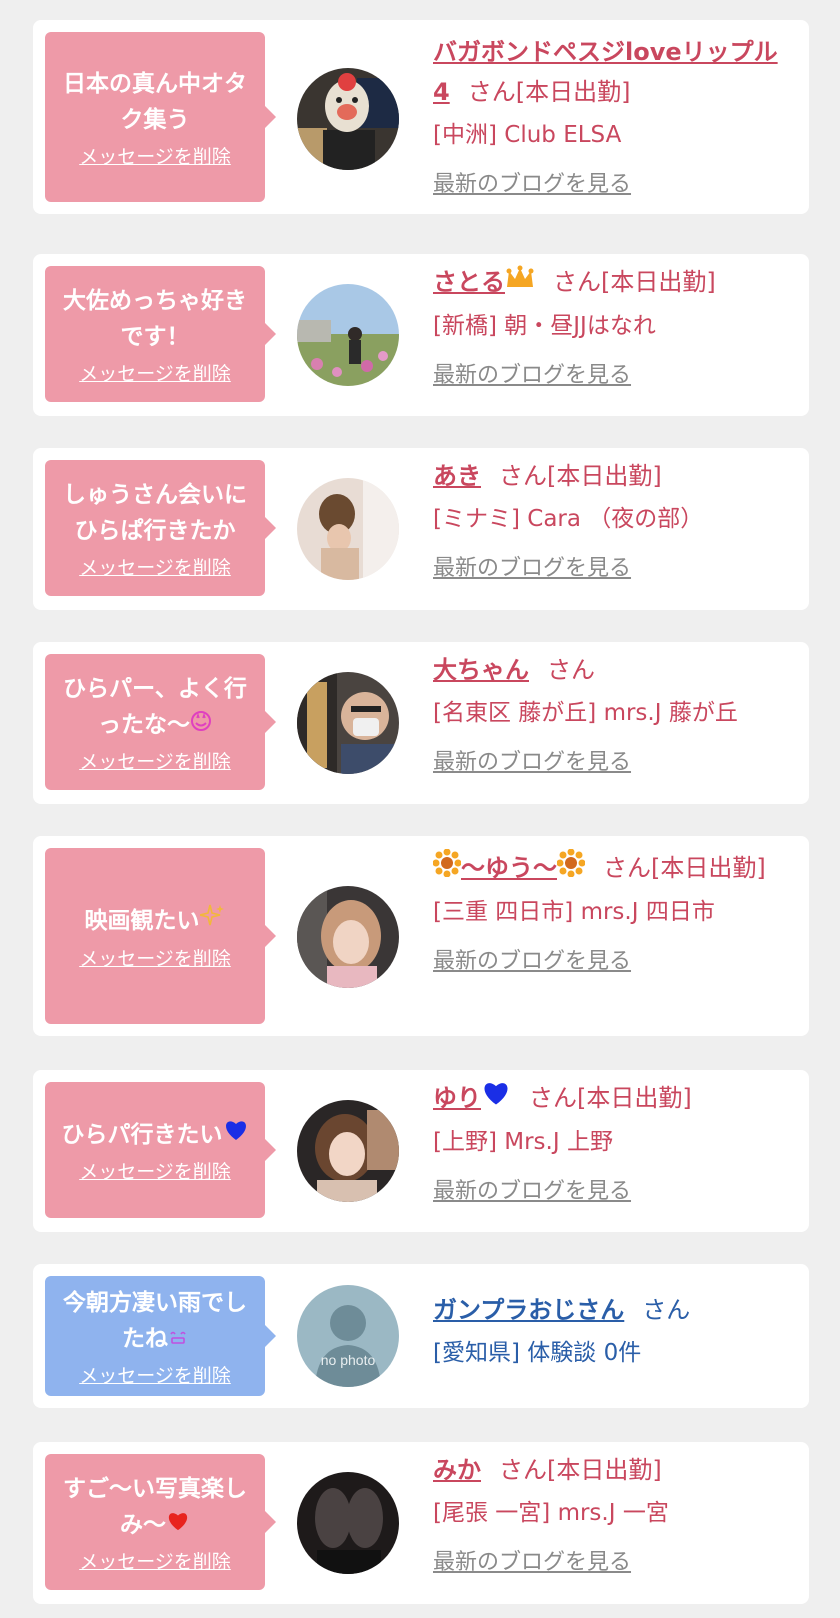 This screenshot has width=840, height=1618. I want to click on shop-info: [中洲] Club ELSA, so click(527, 135).